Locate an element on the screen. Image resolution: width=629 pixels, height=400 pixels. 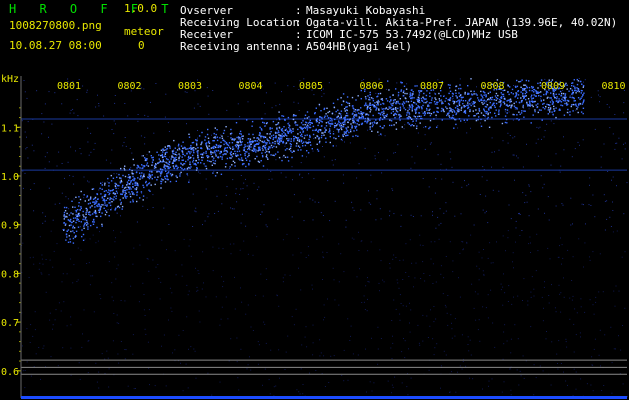
y-tick-label: 0.6 is located at coordinates (10, 372).